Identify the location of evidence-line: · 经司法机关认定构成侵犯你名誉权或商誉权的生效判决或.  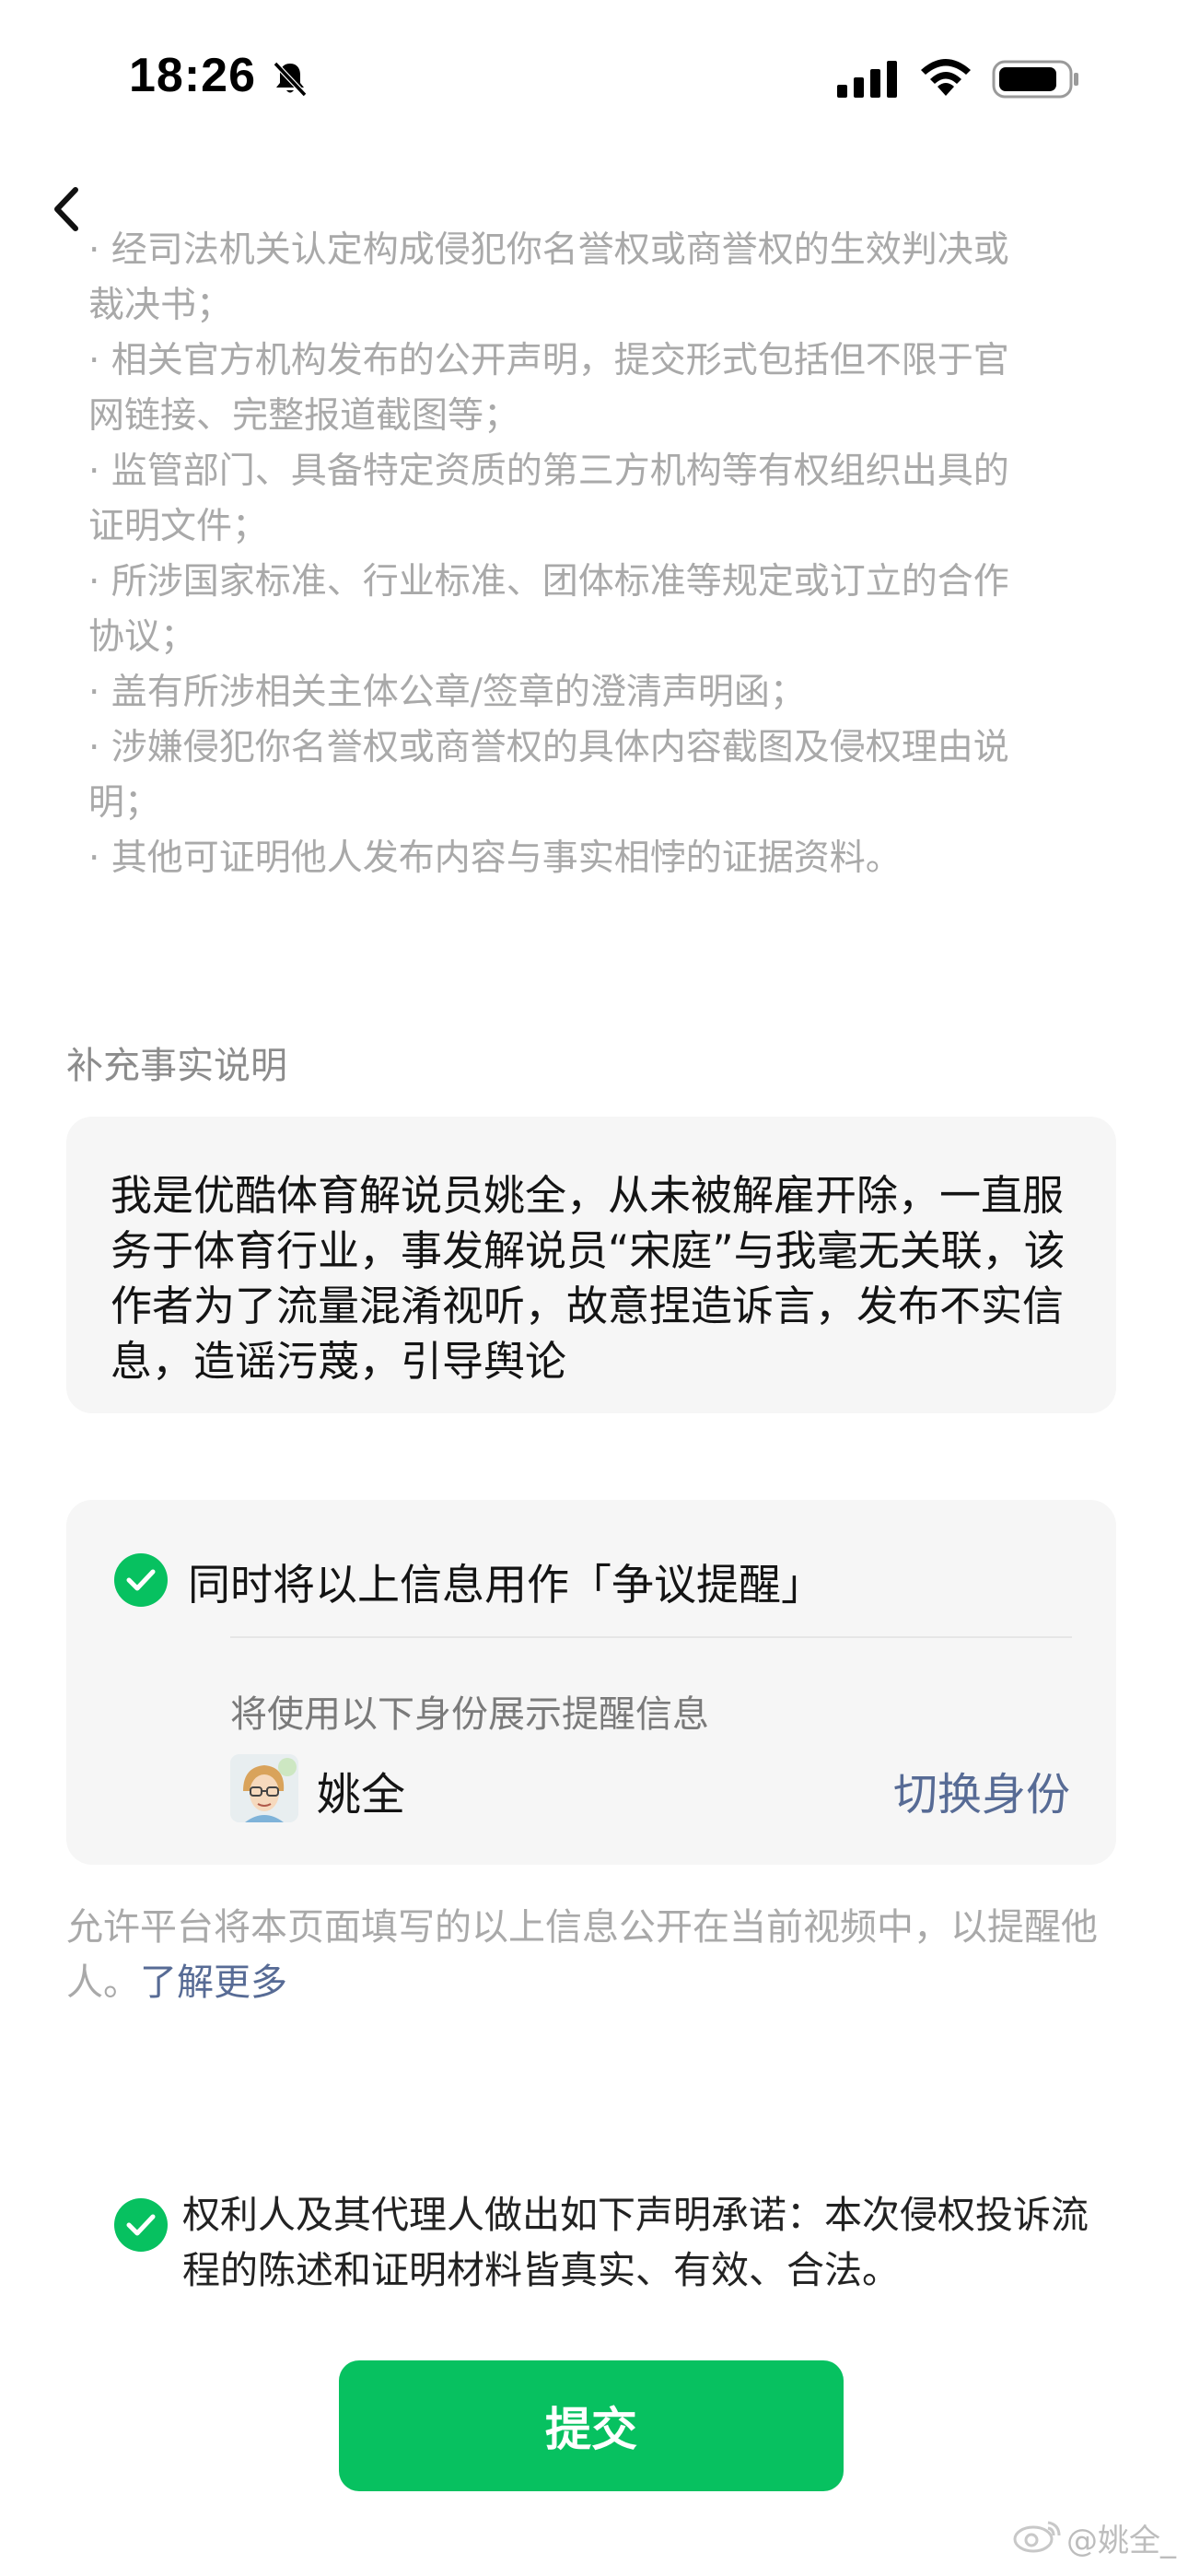
(548, 250).